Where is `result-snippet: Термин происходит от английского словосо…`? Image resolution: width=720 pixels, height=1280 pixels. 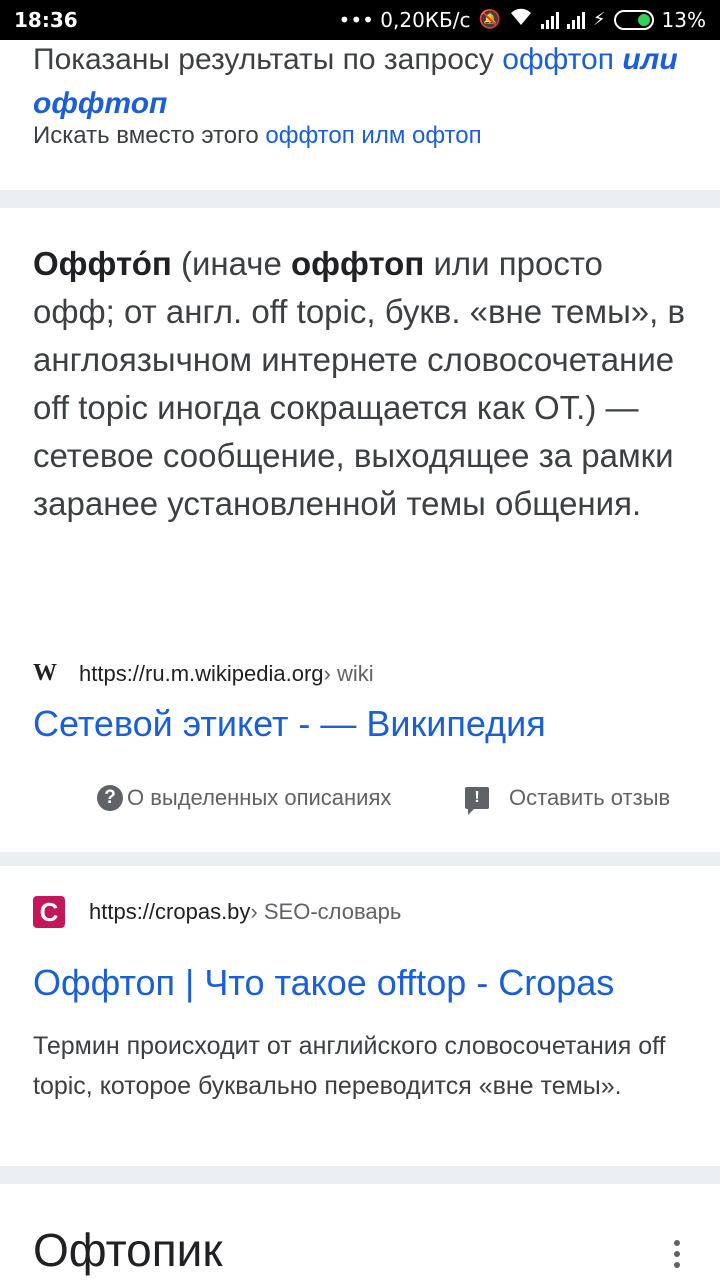
result-snippet: Термин происходит от английского словосо… is located at coordinates (349, 1066).